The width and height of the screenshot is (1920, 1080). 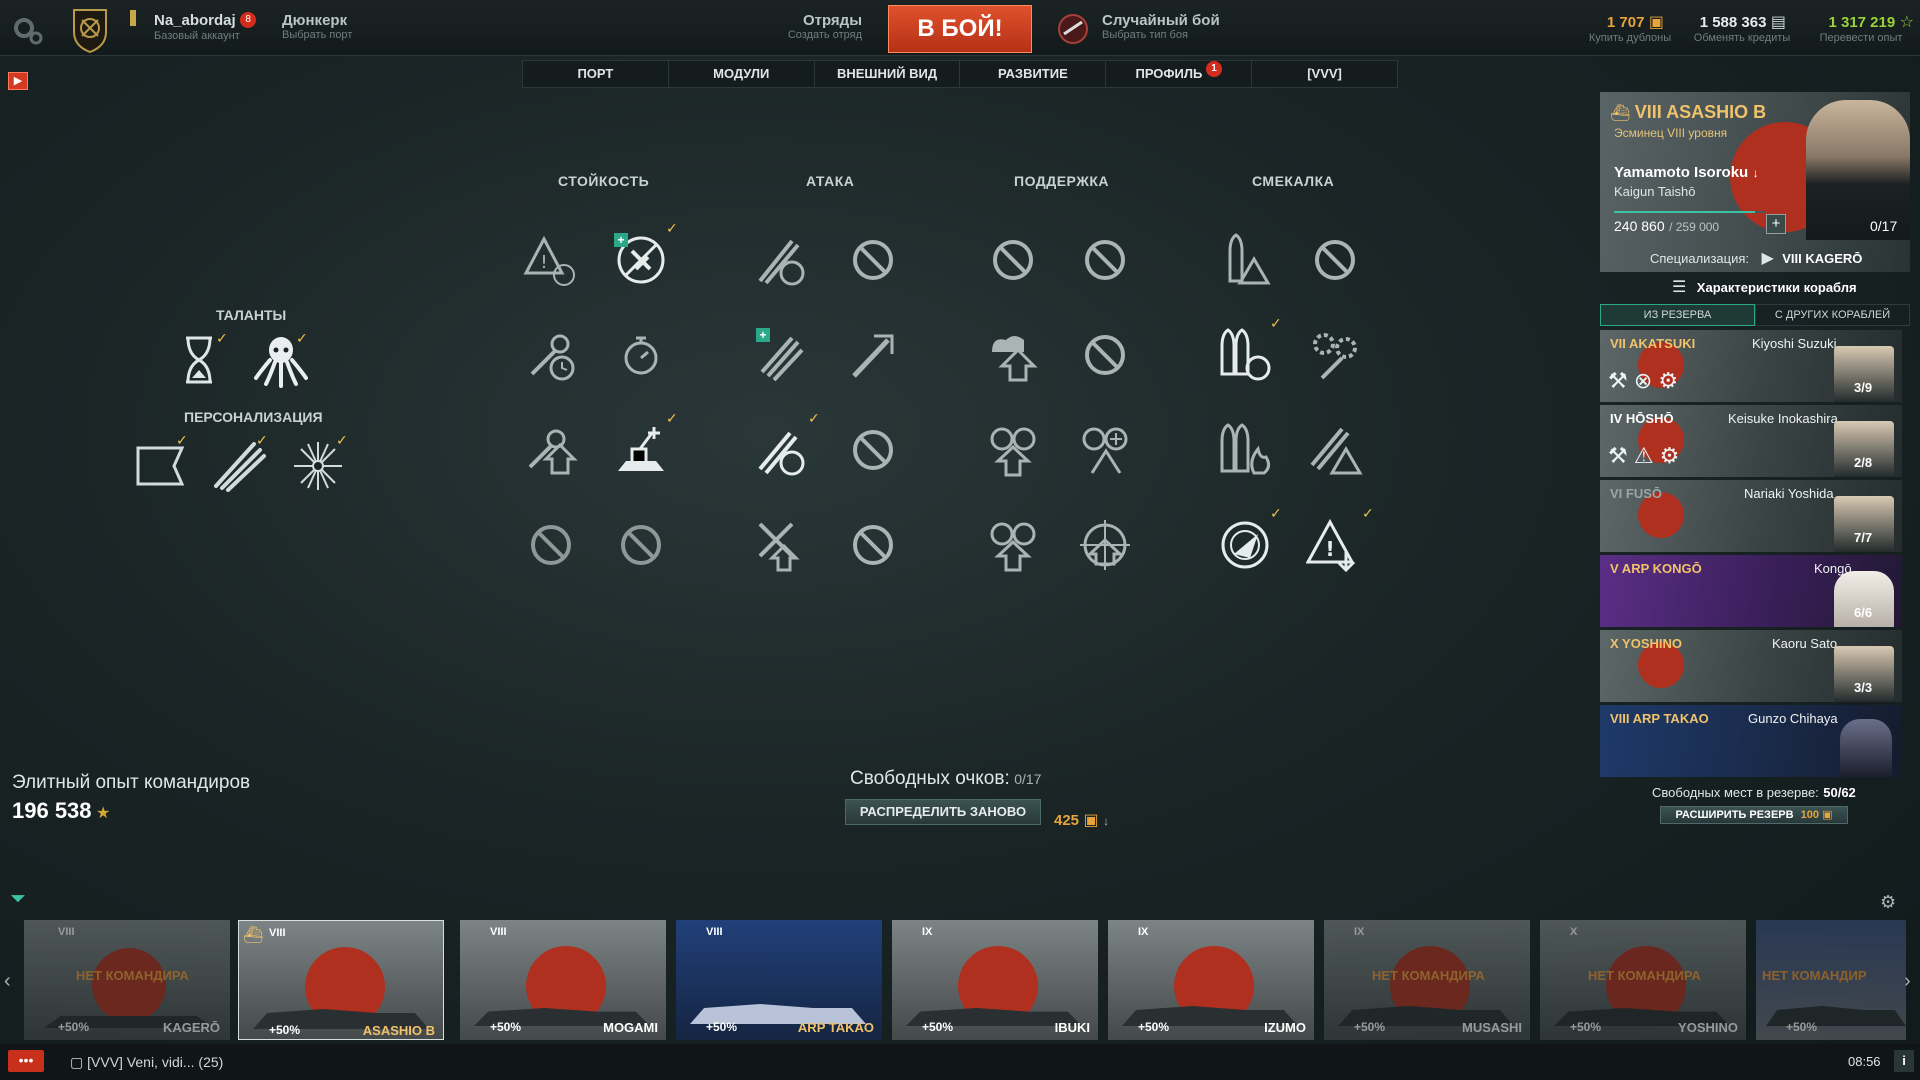 I want to click on battle-mode-selector: Случайный бой Выбрать тип боя, so click(x=1161, y=26).